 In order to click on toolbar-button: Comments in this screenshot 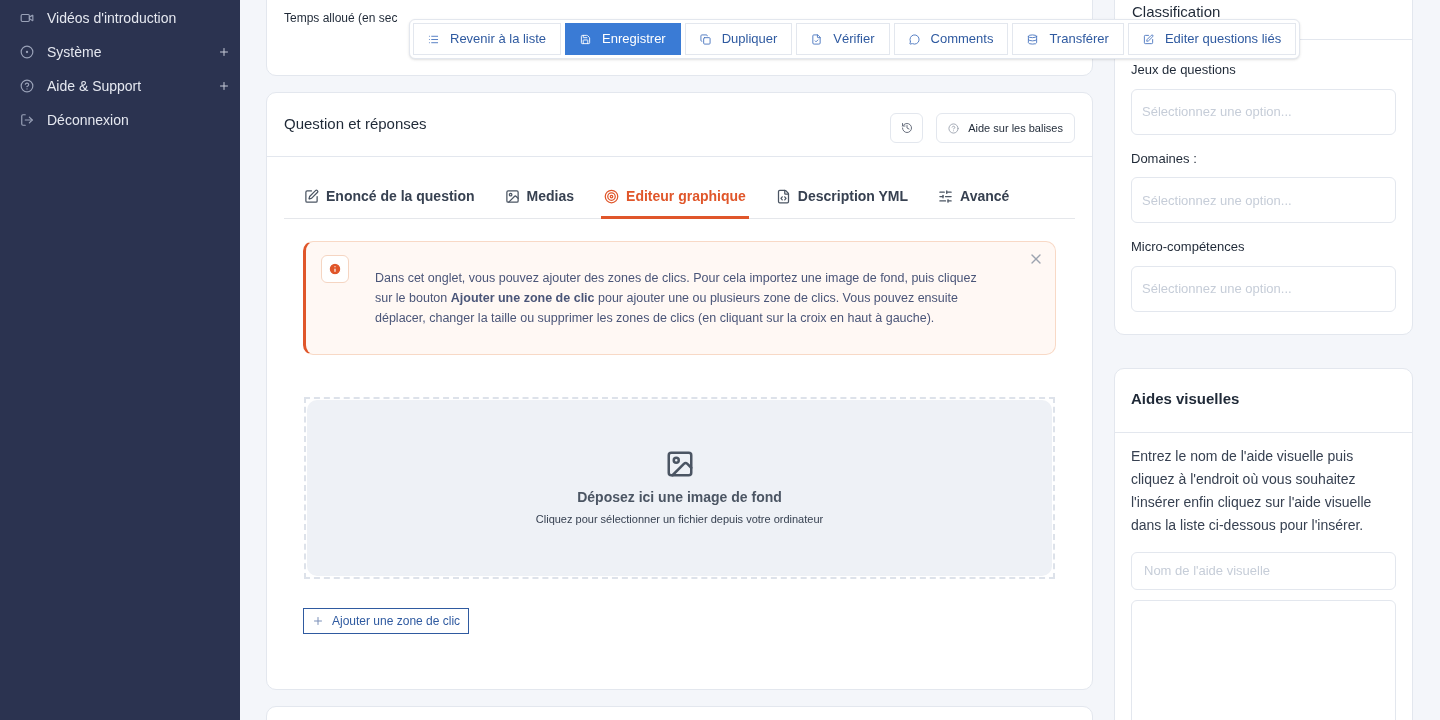, I will do `click(951, 39)`.